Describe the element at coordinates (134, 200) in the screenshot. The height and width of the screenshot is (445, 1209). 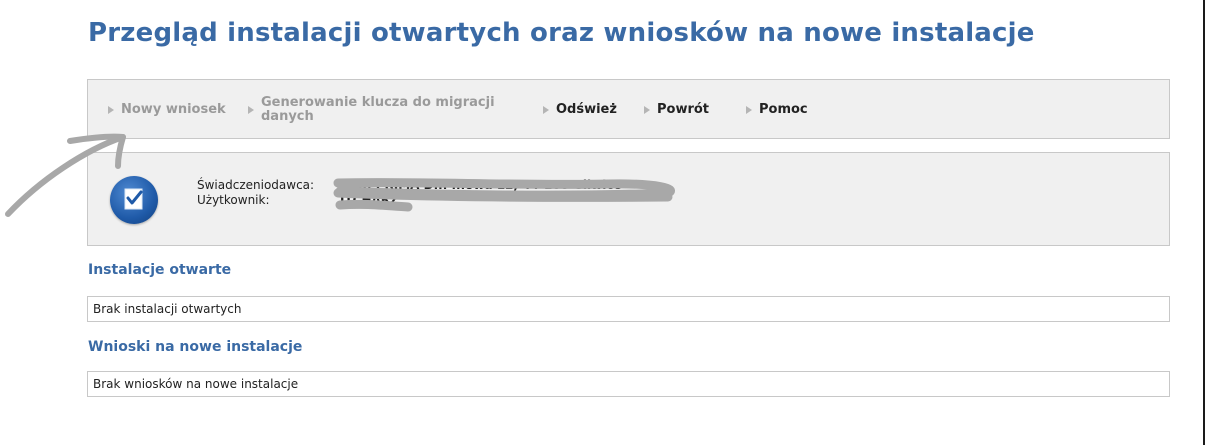
I see `checkbox-document-icon` at that location.